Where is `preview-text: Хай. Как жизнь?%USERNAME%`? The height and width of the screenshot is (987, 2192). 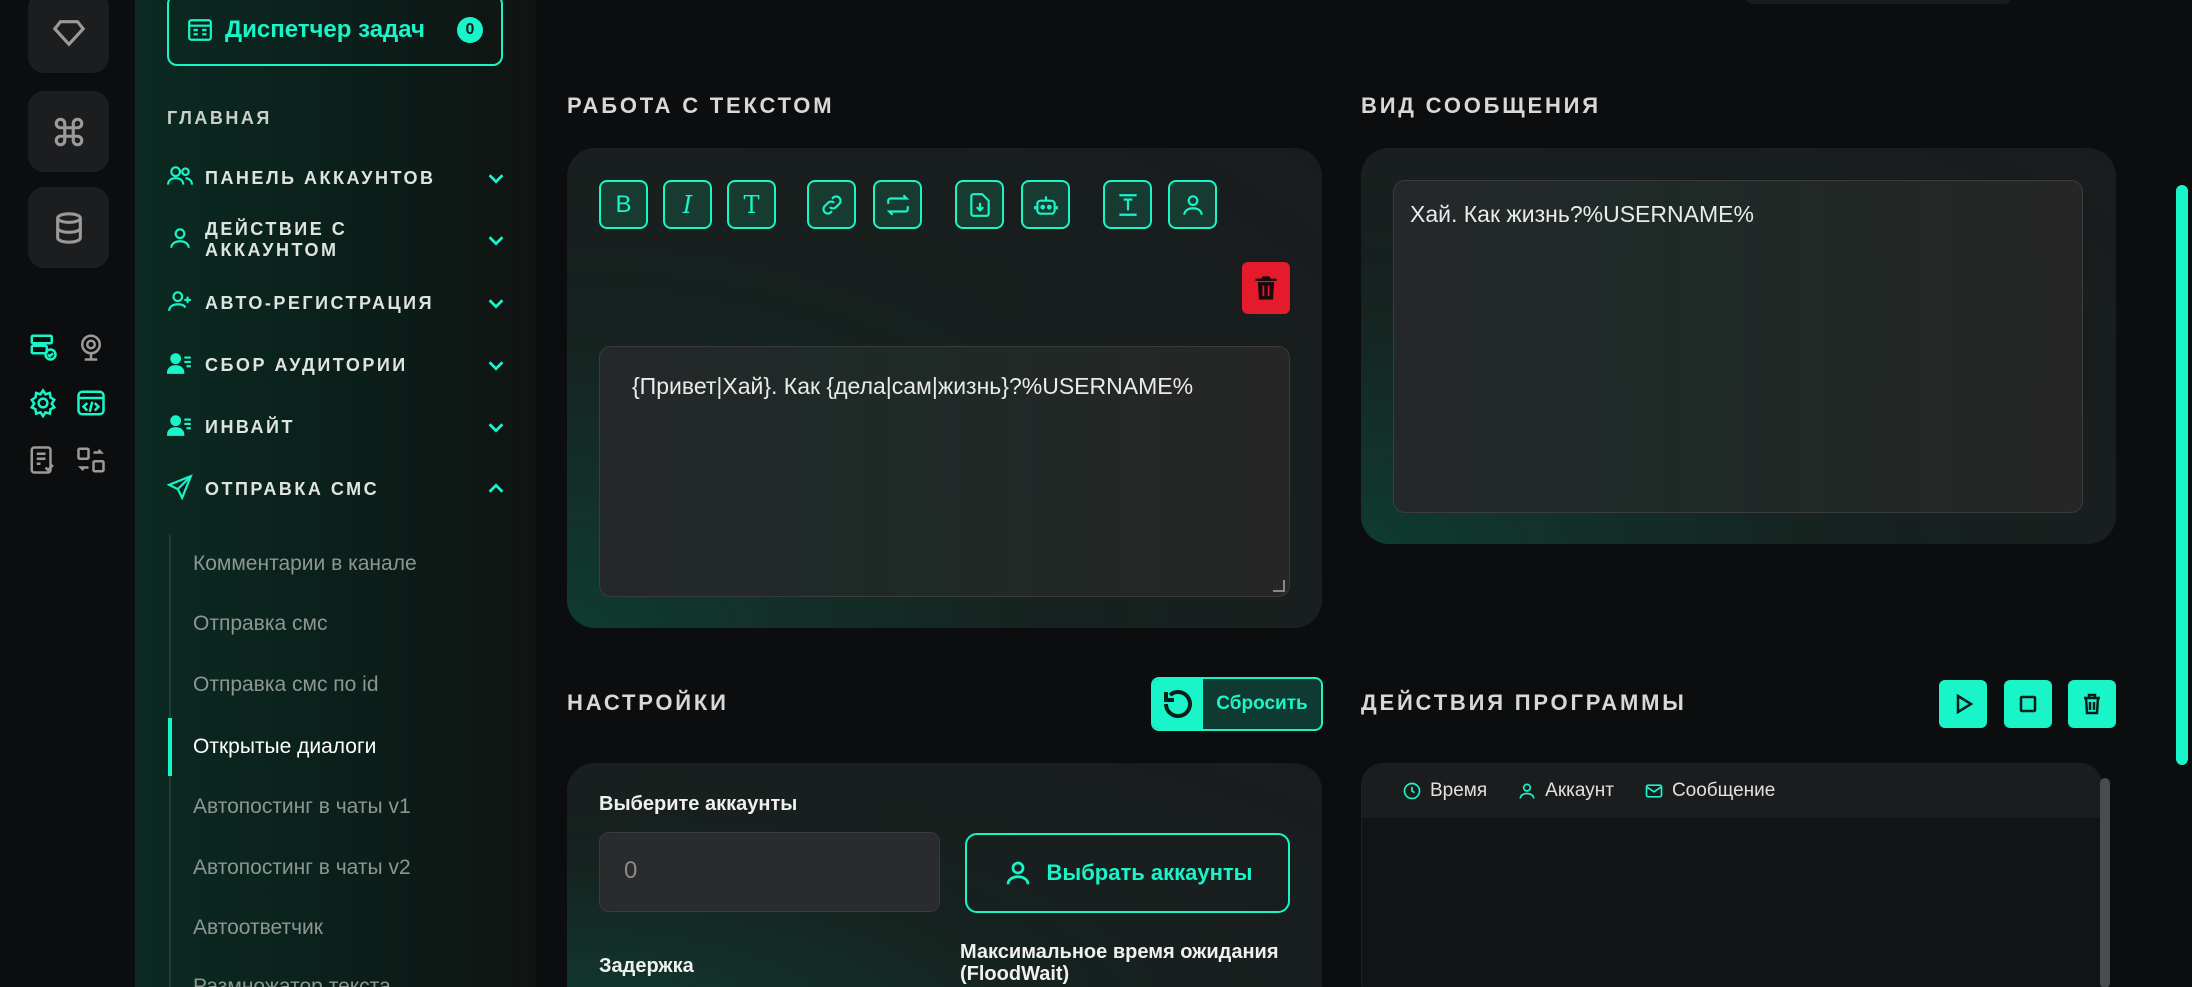
preview-text: Хай. Как жизнь?%USERNAME% is located at coordinates (1582, 214).